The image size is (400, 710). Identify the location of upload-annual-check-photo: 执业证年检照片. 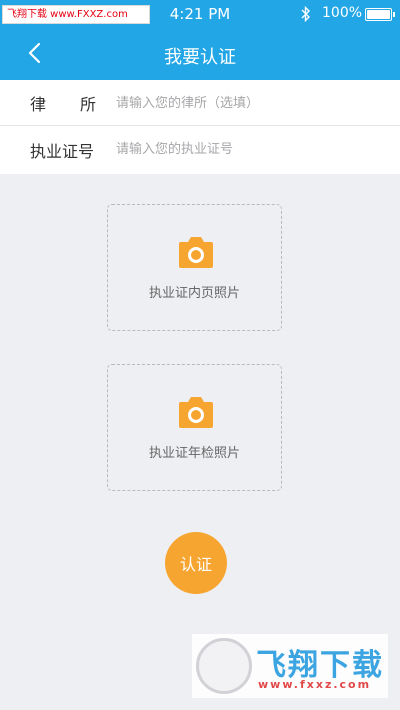
(194, 427).